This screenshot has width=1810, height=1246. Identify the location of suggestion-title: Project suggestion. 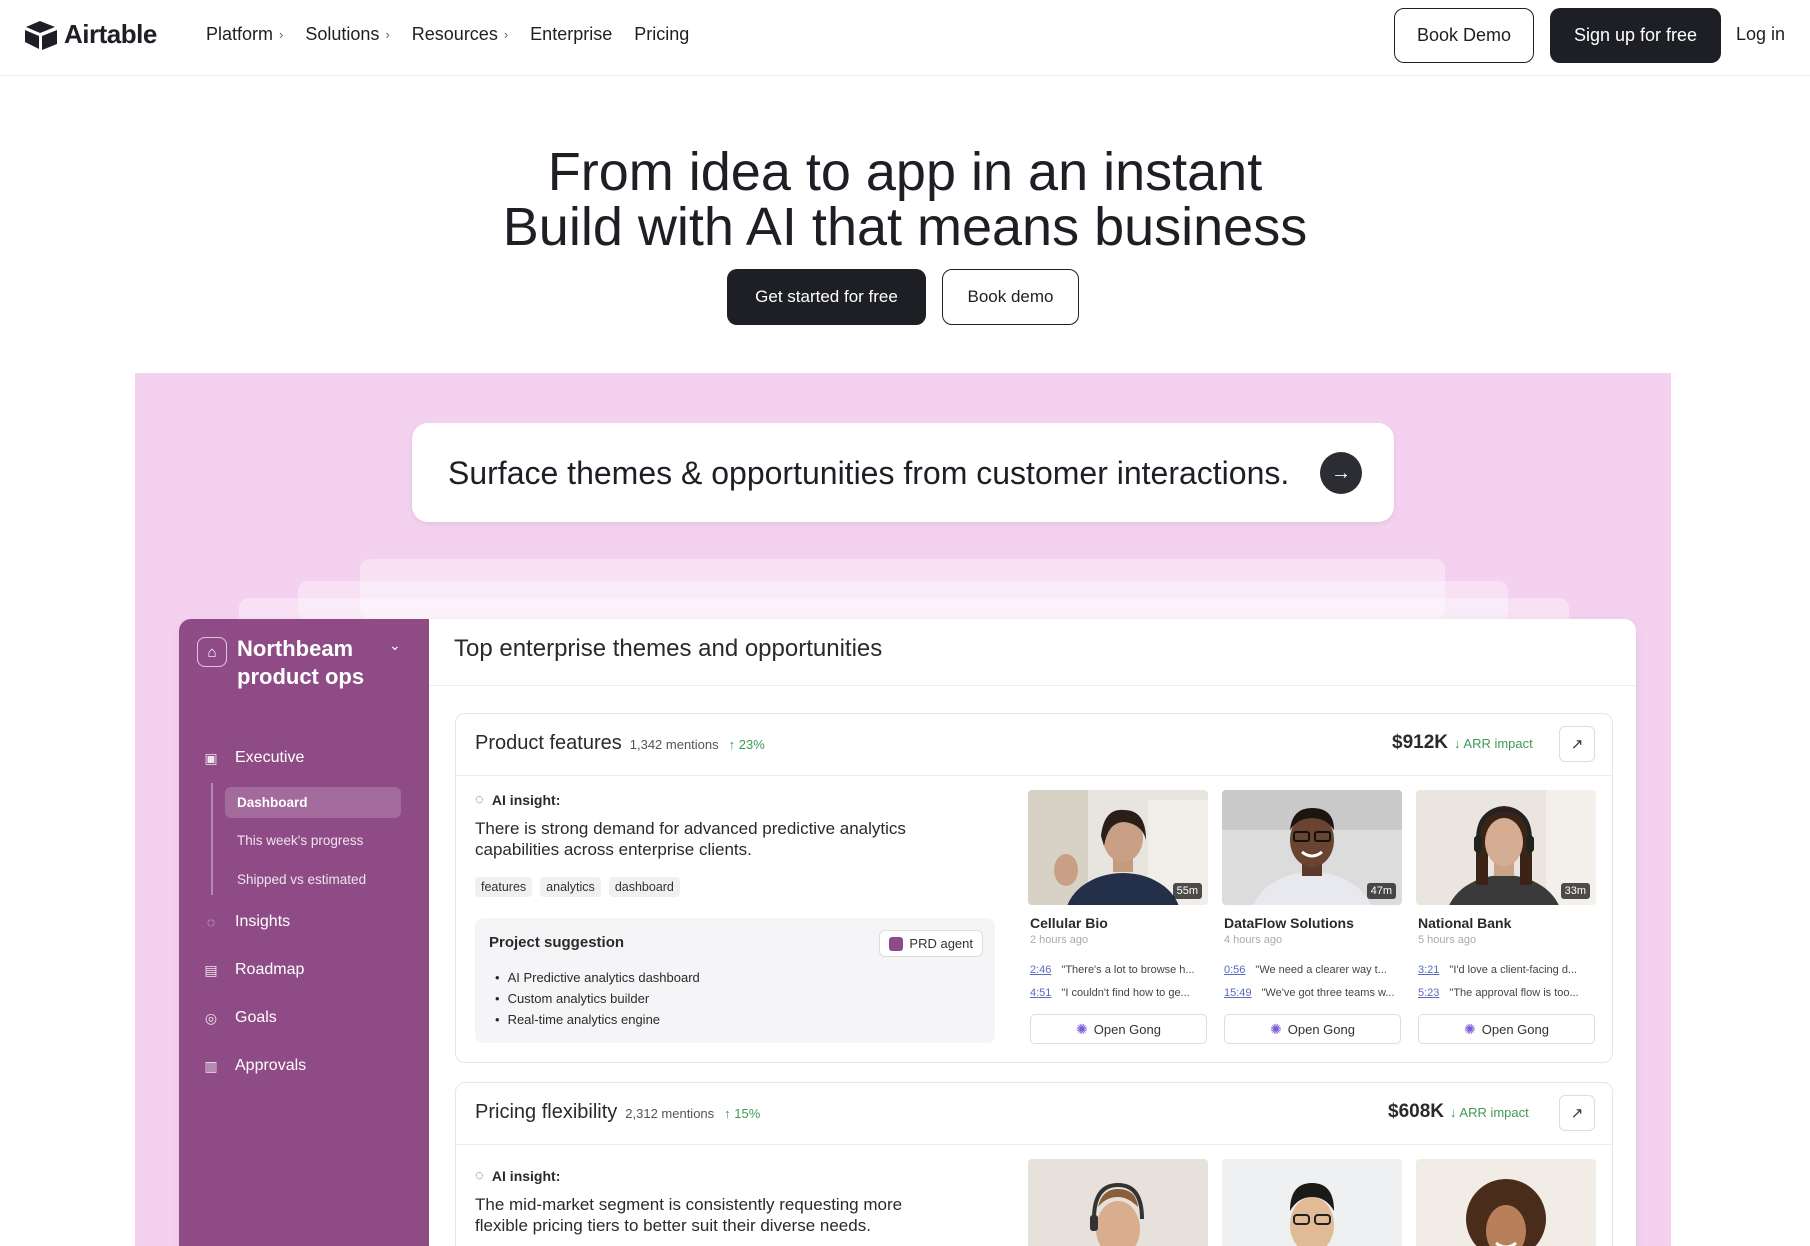
(557, 942).